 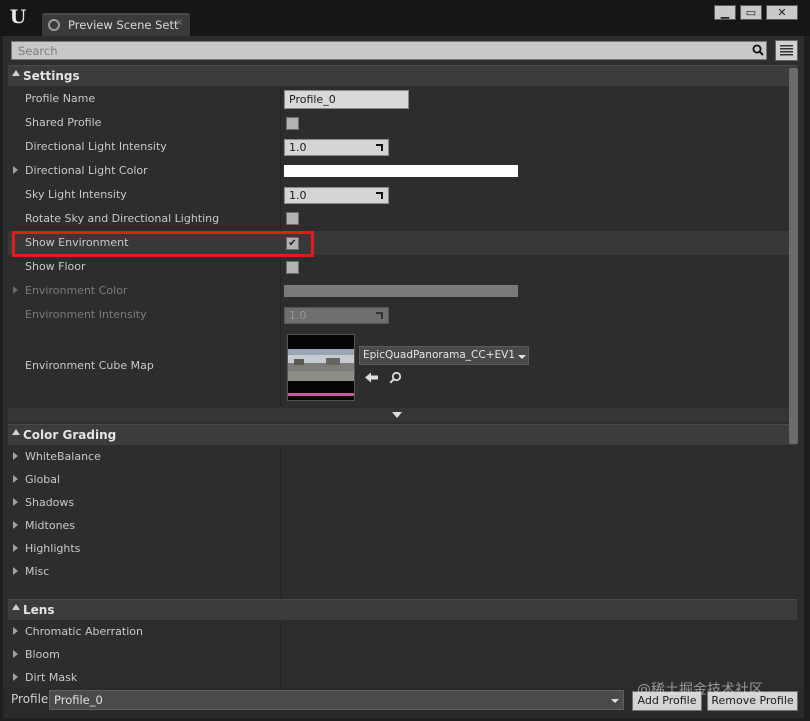 What do you see at coordinates (401, 291) in the screenshot?
I see `environment-color-swatch` at bounding box center [401, 291].